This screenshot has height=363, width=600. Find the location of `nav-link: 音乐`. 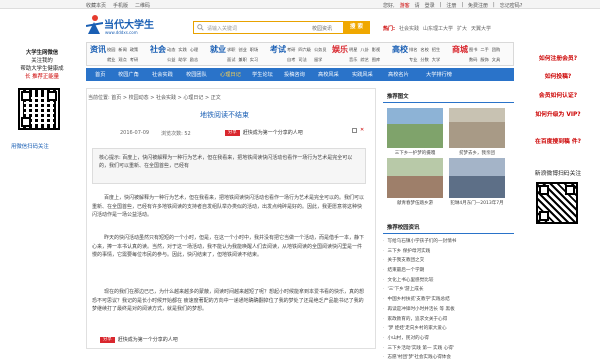

nav-link: 音乐 is located at coordinates (353, 61).